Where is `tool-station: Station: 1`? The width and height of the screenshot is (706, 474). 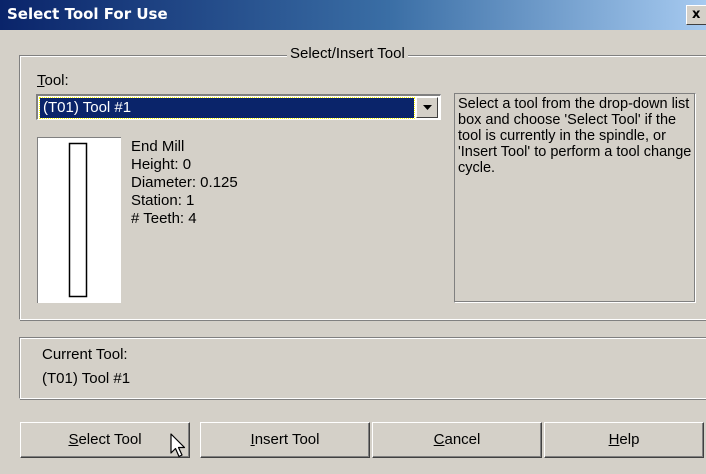
tool-station: Station: 1 is located at coordinates (163, 200).